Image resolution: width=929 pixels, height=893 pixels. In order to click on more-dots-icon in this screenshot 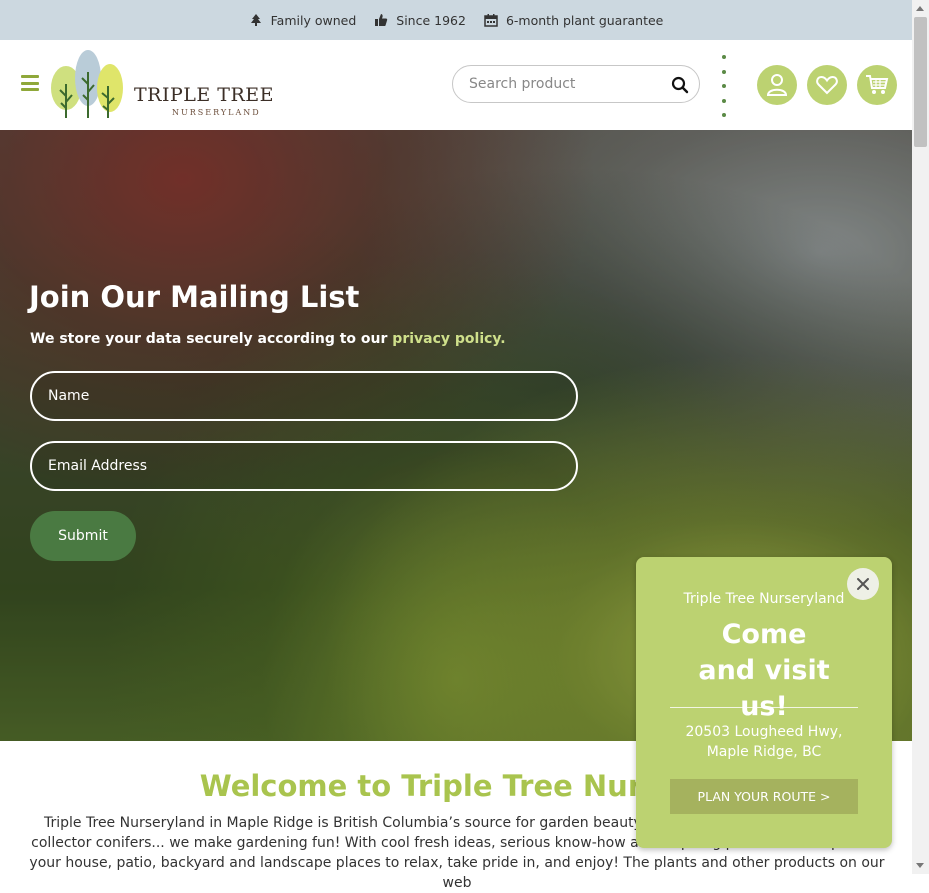, I will do `click(725, 86)`.